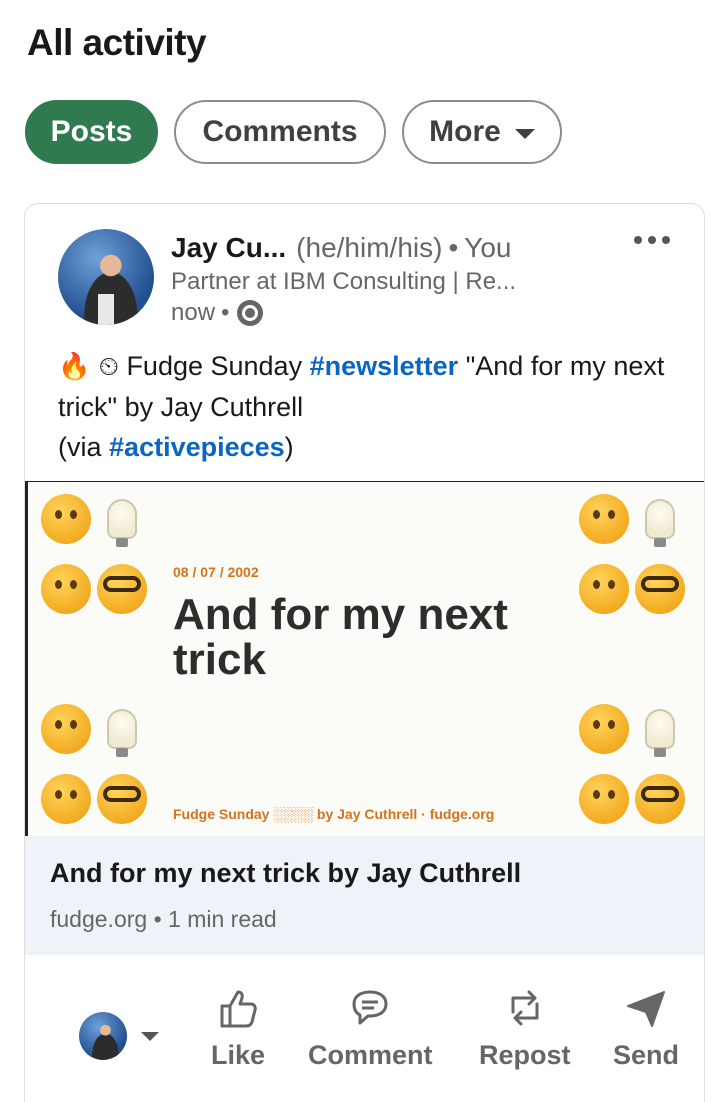  What do you see at coordinates (370, 1007) in the screenshot?
I see `comment-icon` at bounding box center [370, 1007].